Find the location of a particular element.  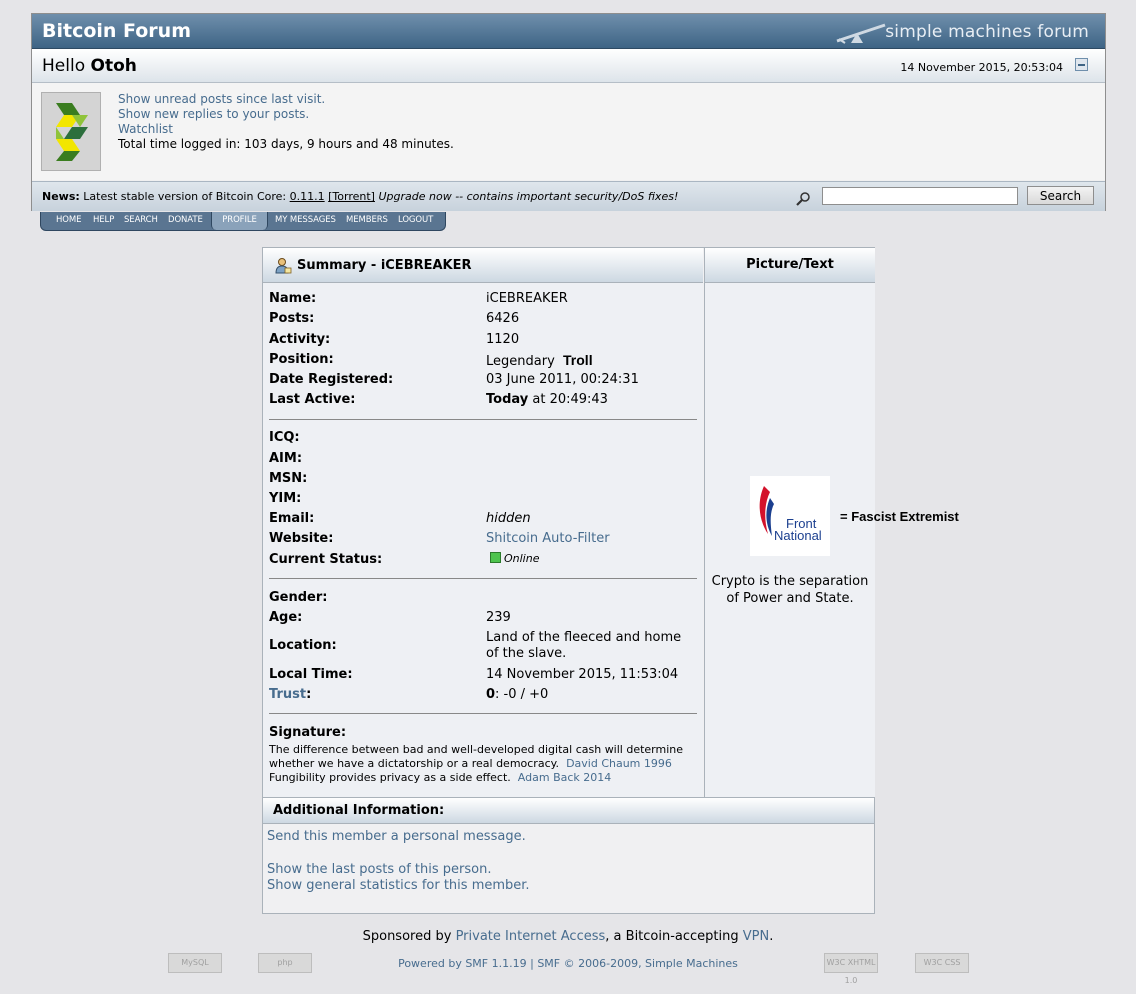

menu-logout: LOGOUT is located at coordinates (415, 221).